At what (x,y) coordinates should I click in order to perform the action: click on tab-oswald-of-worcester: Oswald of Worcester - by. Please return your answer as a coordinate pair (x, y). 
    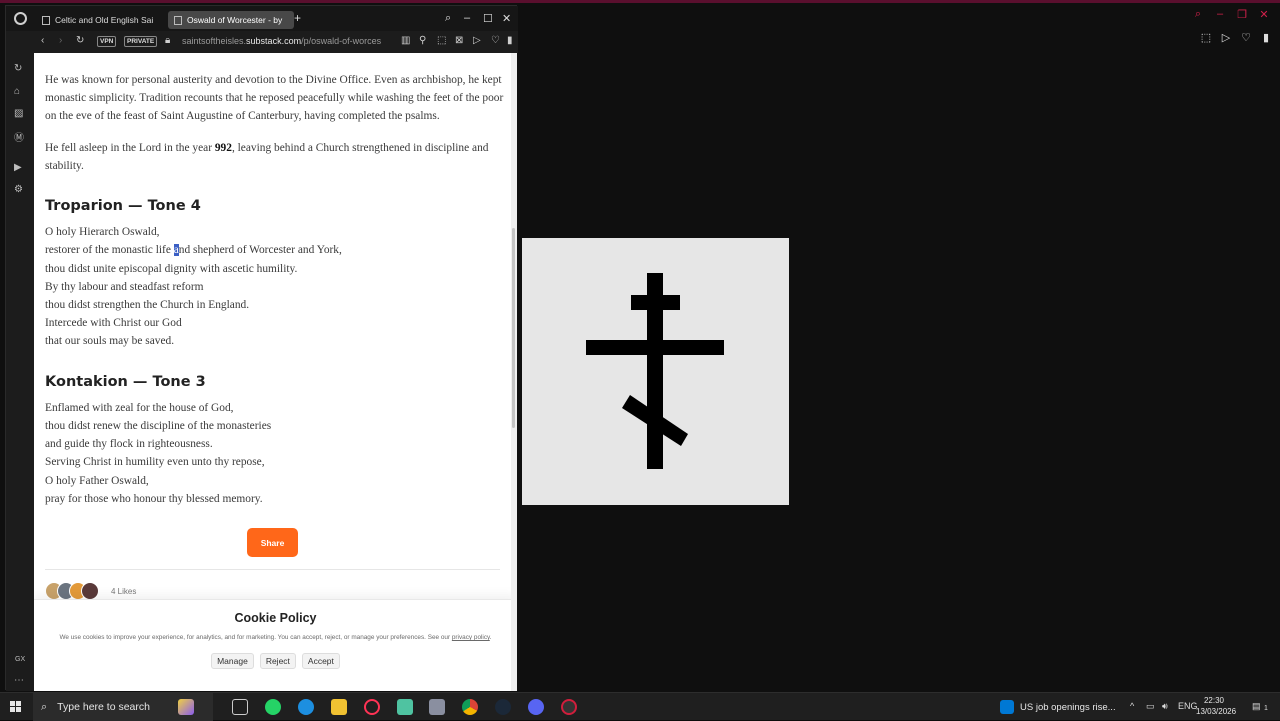
    Looking at the image, I should click on (231, 20).